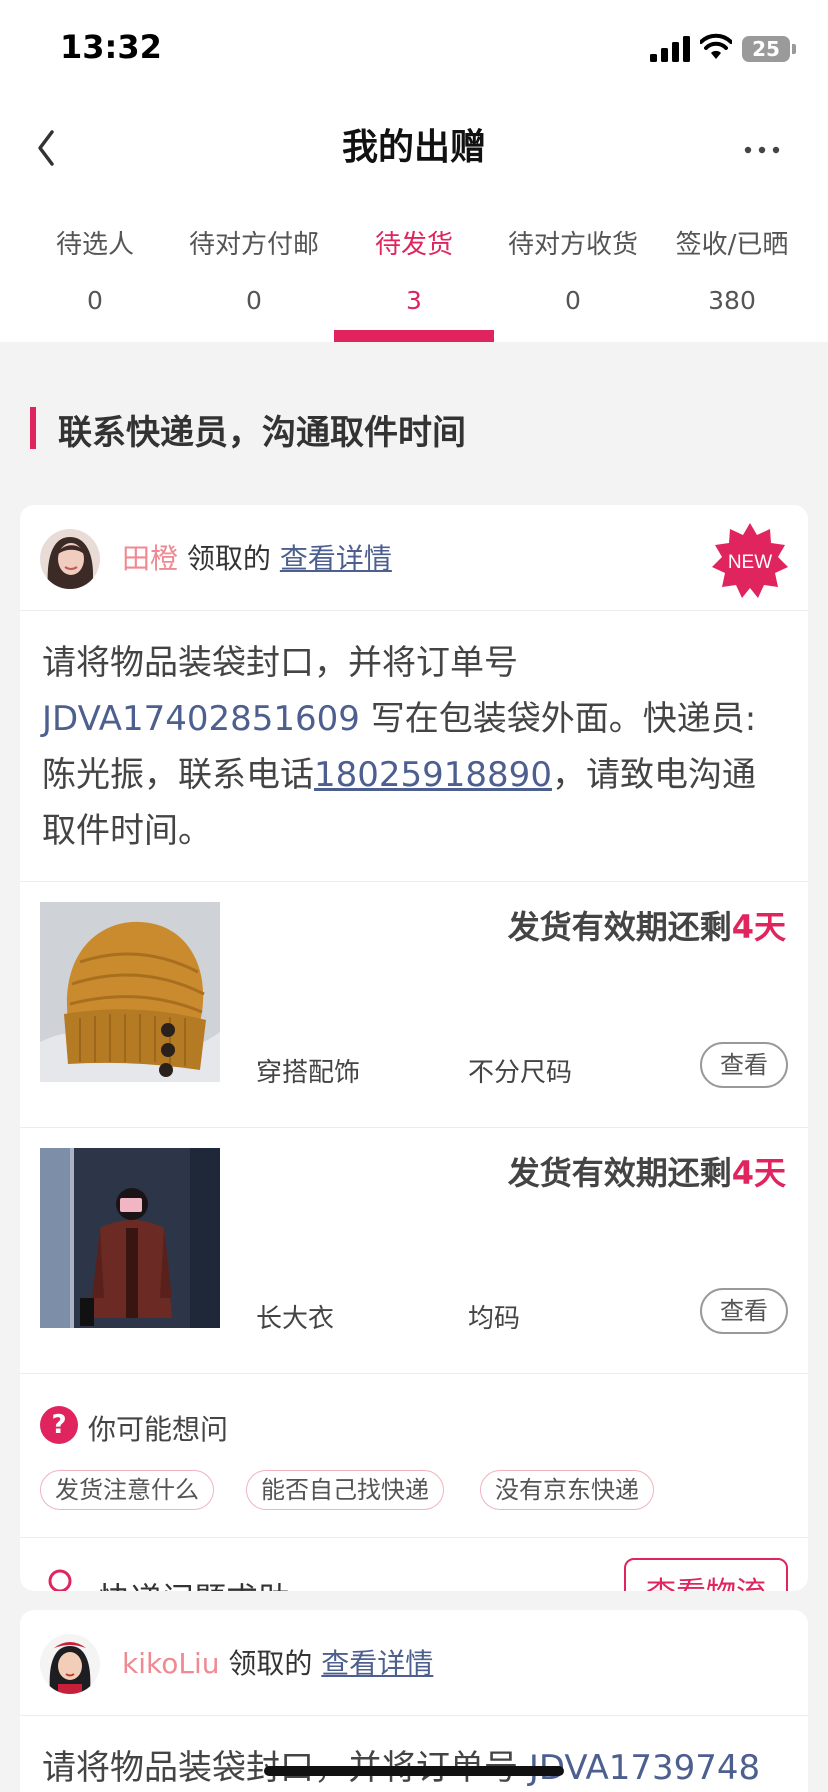 This screenshot has height=1792, width=828. What do you see at coordinates (716, 46) in the screenshot?
I see `wifi-icon` at bounding box center [716, 46].